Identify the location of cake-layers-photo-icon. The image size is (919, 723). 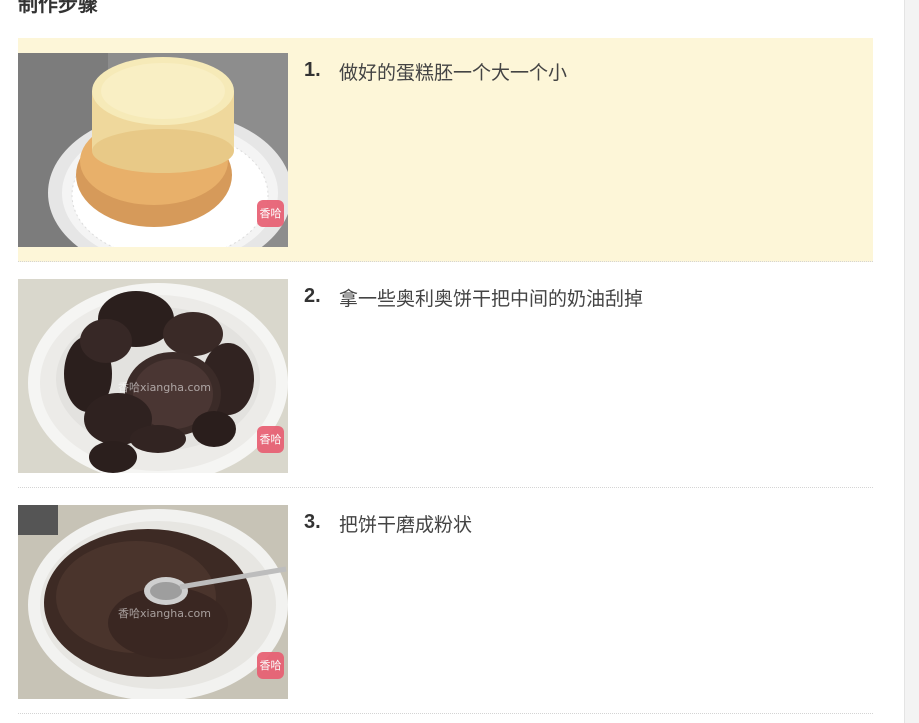
(153, 150).